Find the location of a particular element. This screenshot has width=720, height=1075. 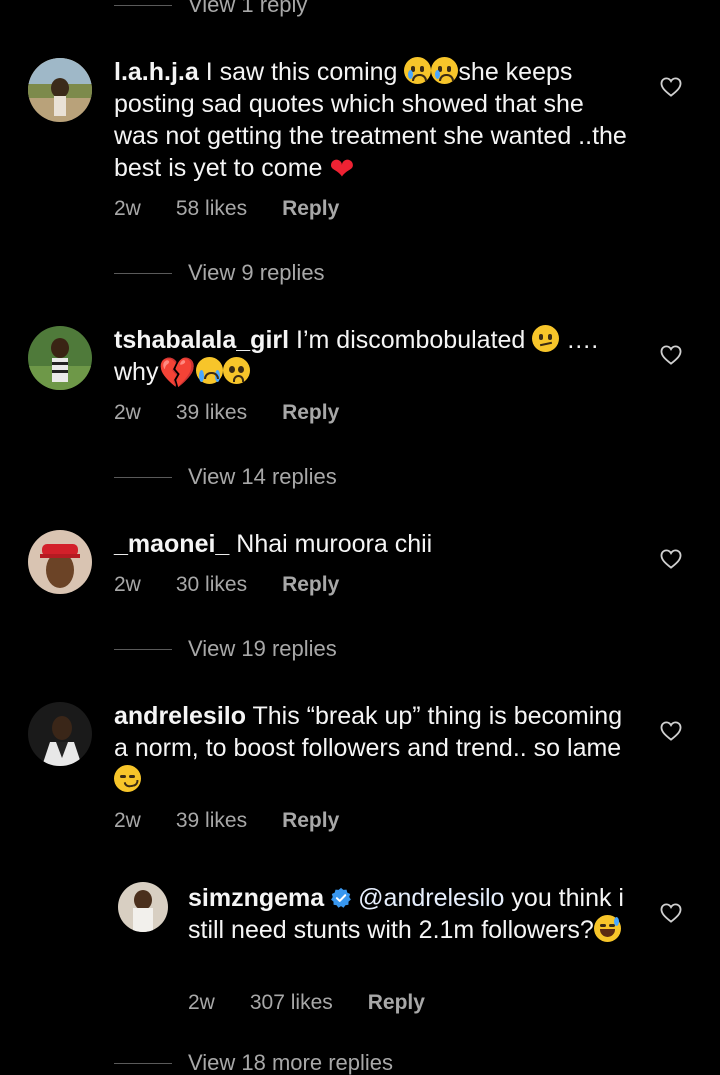

red-heart-icon: ❤ is located at coordinates (342, 169).